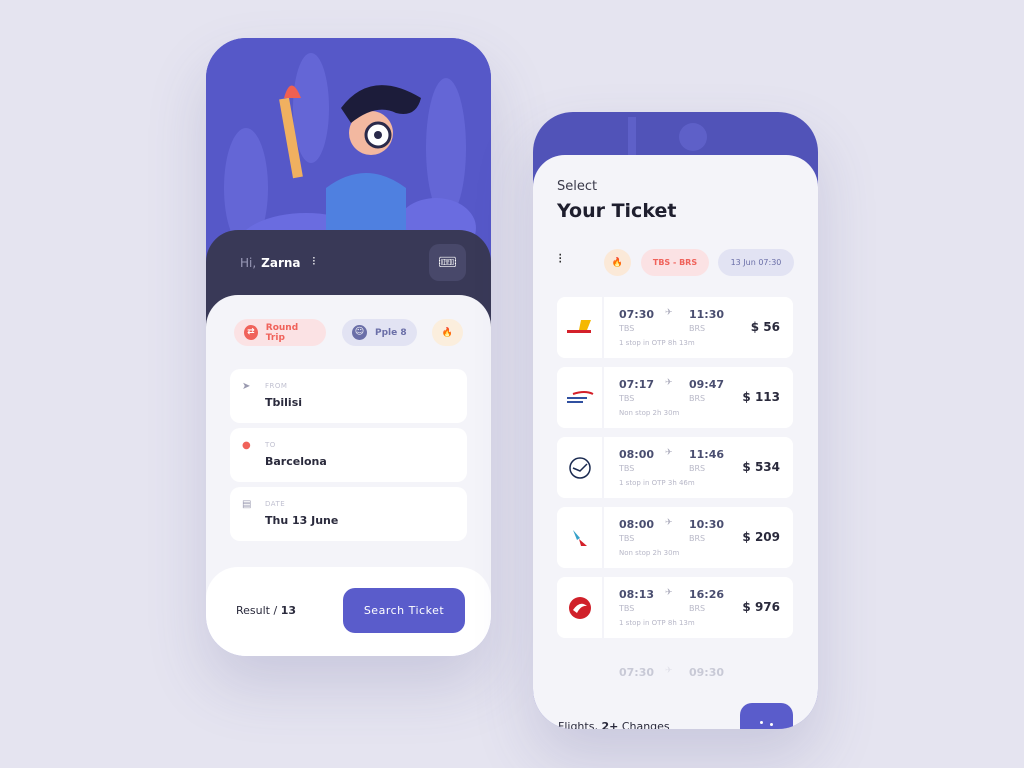 This screenshot has width=1024, height=768. What do you see at coordinates (707, 314) in the screenshot?
I see `arrival-time: 11:30` at bounding box center [707, 314].